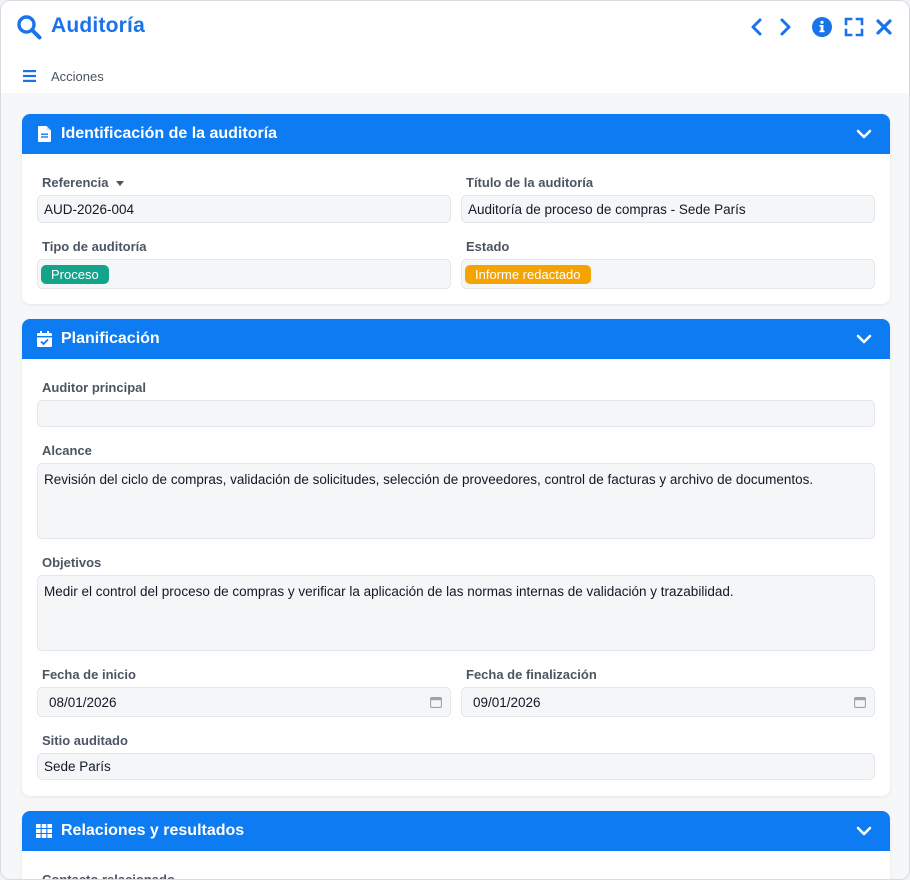 The width and height of the screenshot is (910, 880). I want to click on audit-title-label: Título de la auditoría, so click(530, 182).